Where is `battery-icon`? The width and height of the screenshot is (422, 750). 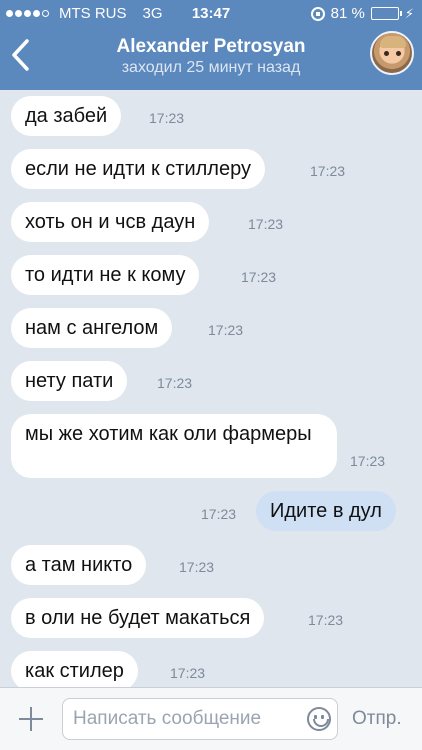
battery-icon is located at coordinates (386, 13).